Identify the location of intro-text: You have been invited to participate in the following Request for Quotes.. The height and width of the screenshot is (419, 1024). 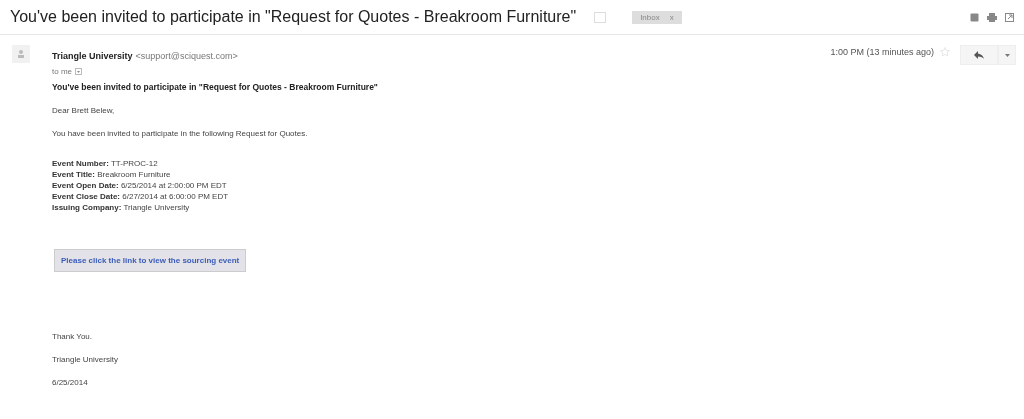
(180, 133).